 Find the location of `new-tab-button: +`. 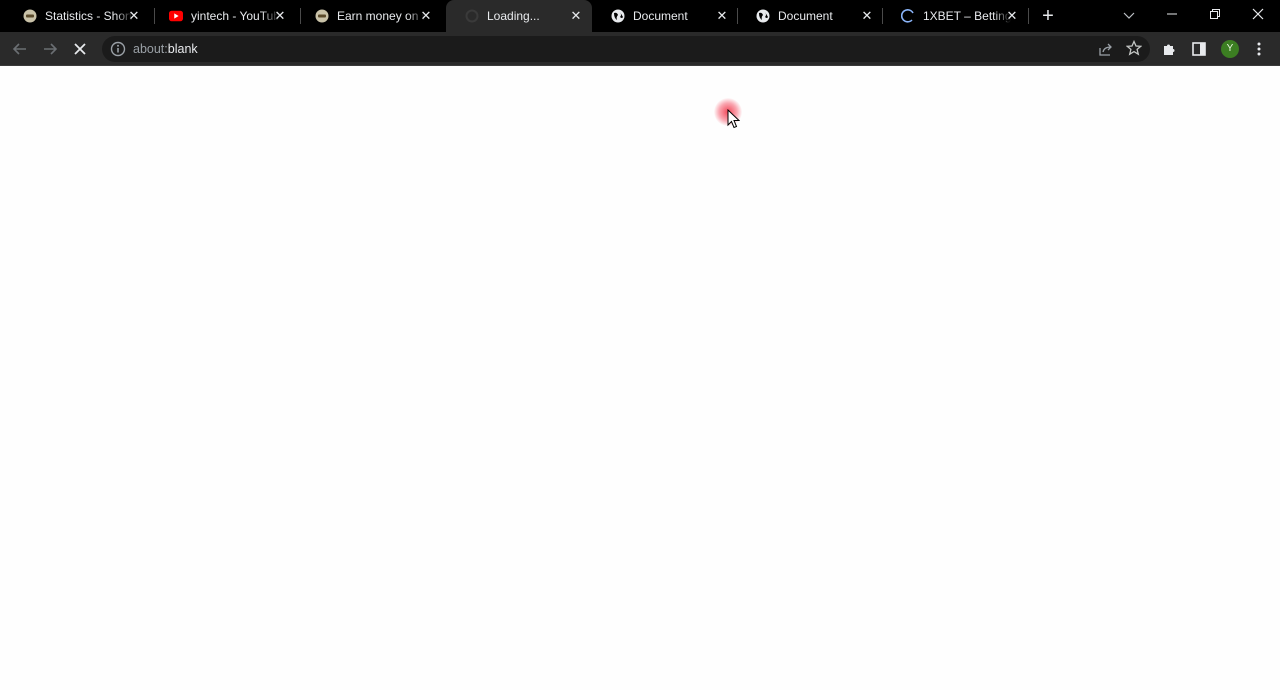

new-tab-button: + is located at coordinates (1048, 16).